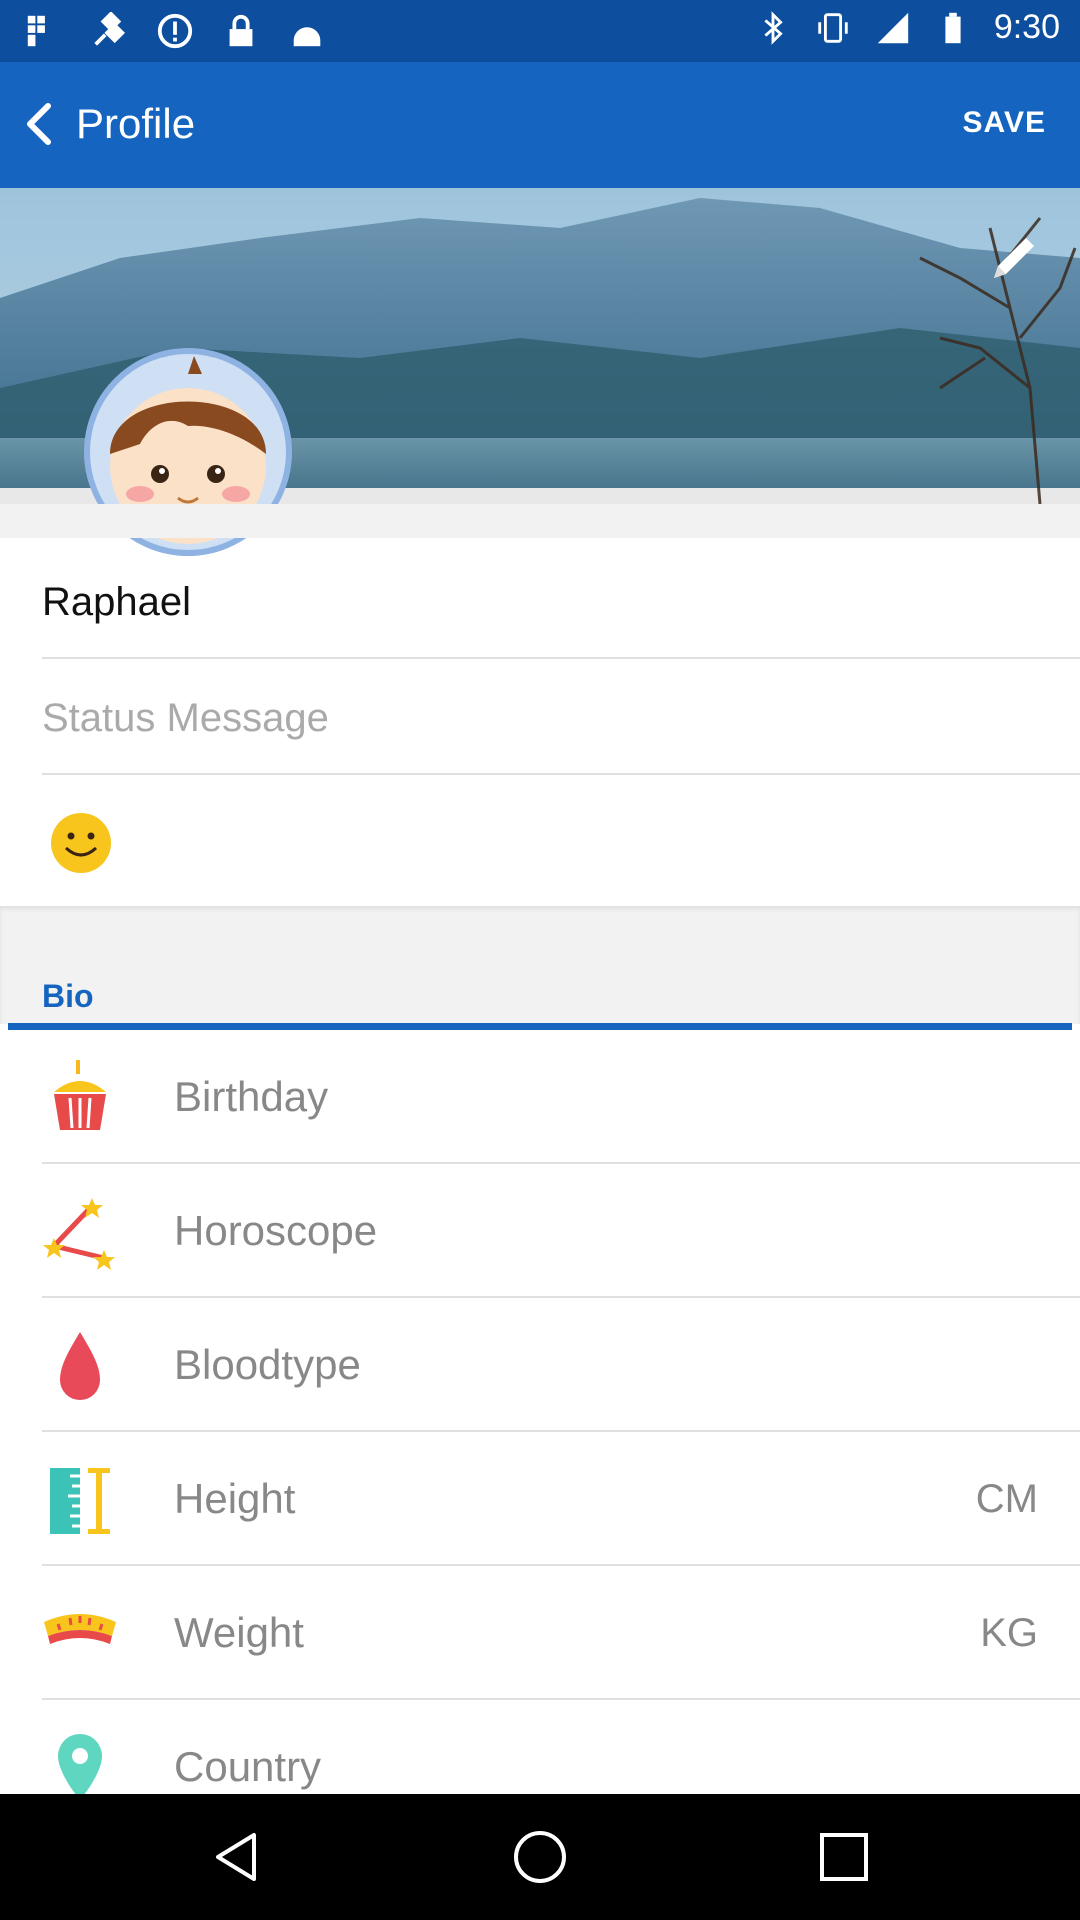 The height and width of the screenshot is (1920, 1080). Describe the element at coordinates (116, 602) in the screenshot. I see `name-field: Raphael` at that location.